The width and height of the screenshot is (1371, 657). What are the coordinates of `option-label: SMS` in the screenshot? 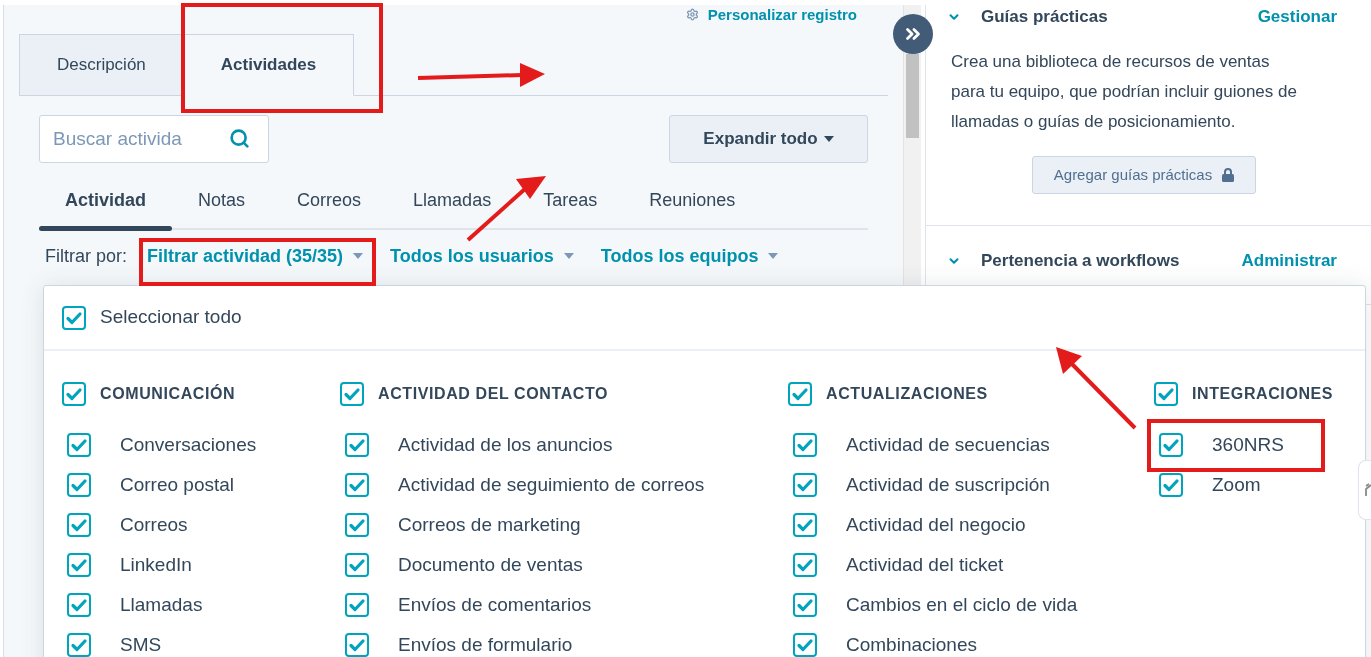 It's located at (141, 643).